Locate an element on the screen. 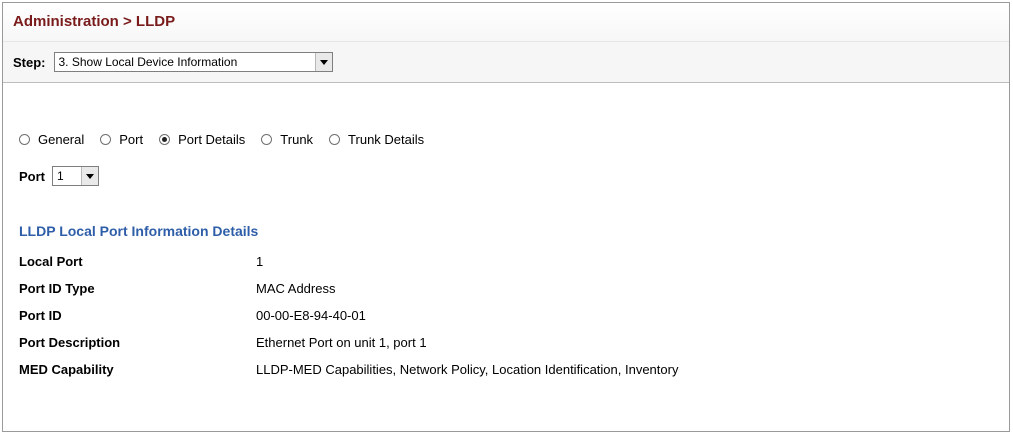  port-row: Port 1 is located at coordinates (59, 176).